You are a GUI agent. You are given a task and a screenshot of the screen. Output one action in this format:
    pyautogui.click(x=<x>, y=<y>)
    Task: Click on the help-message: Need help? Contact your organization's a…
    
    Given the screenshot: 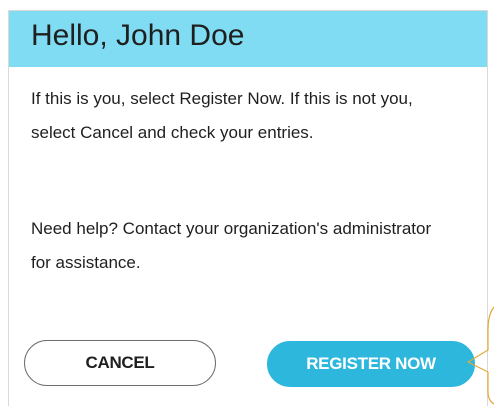 What is the action you would take?
    pyautogui.click(x=231, y=245)
    